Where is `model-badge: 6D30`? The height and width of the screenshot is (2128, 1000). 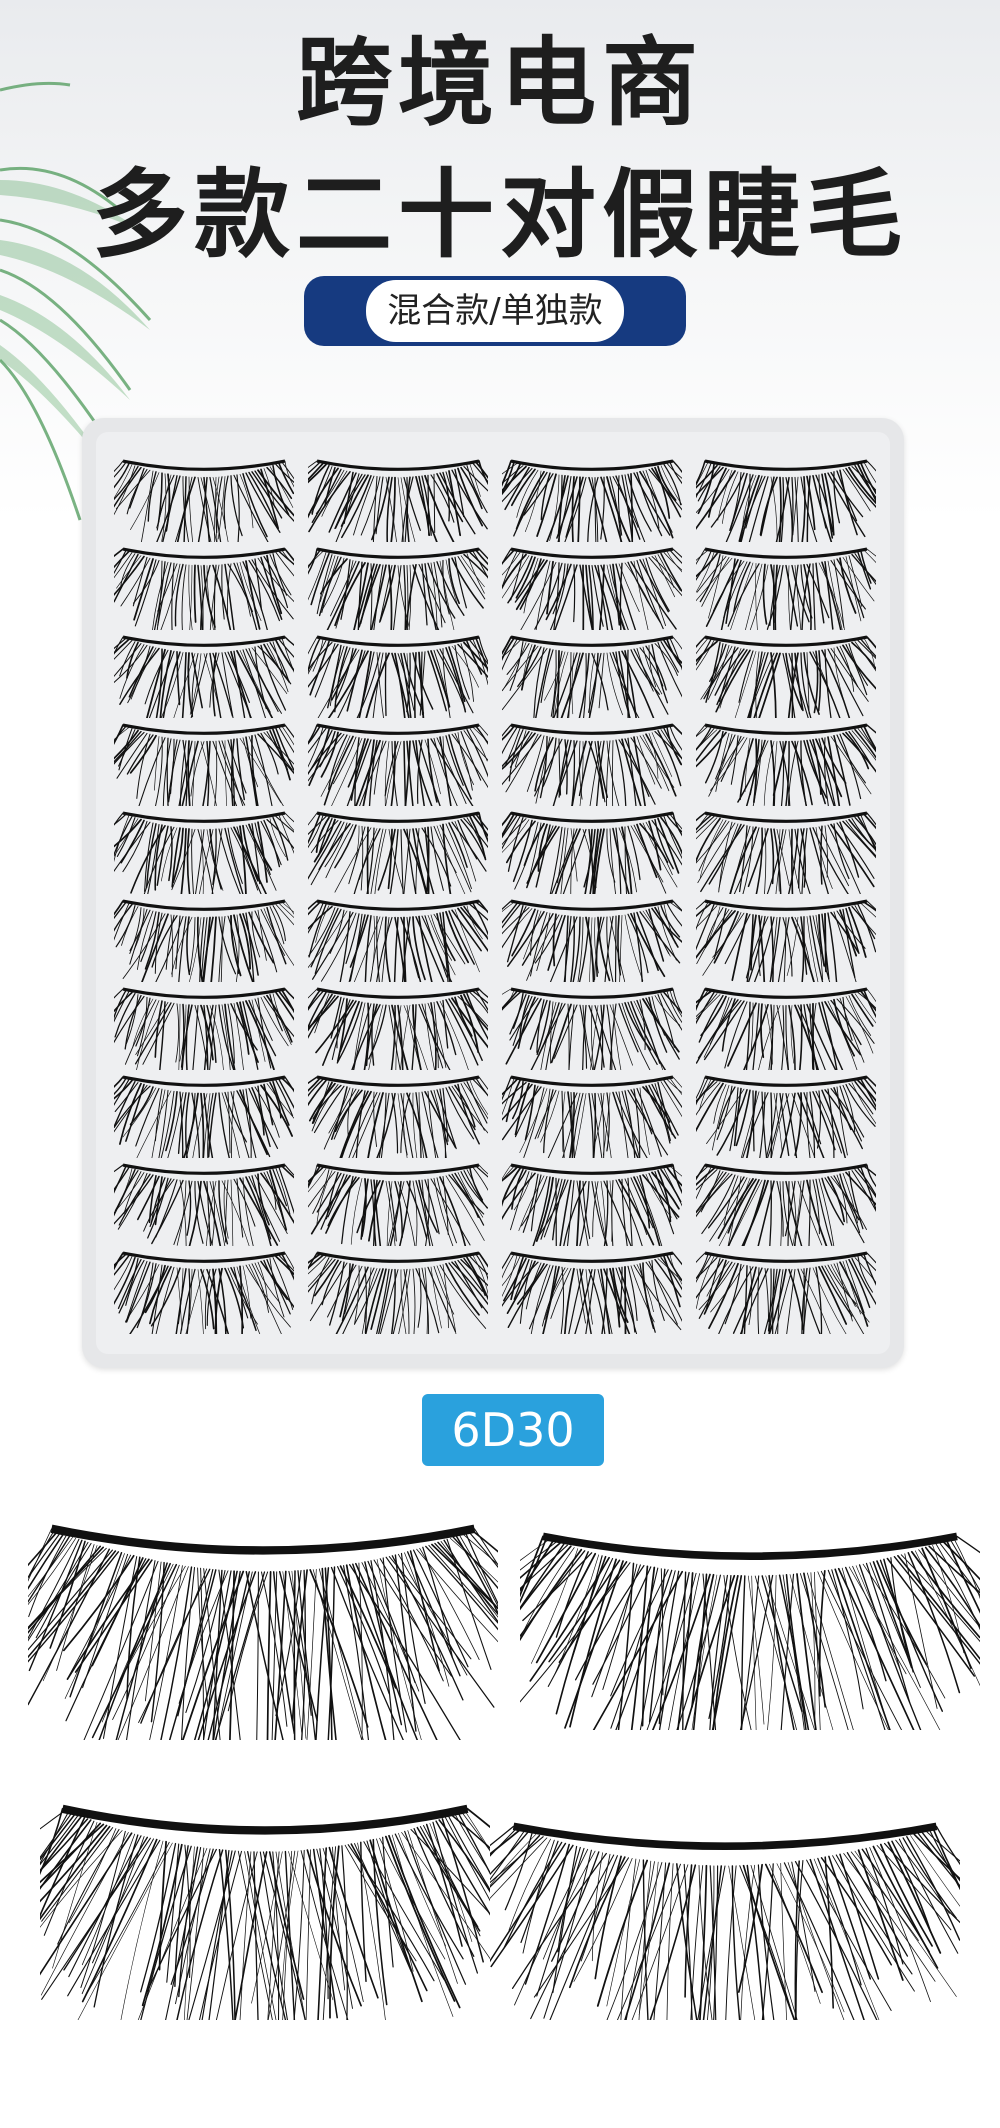 model-badge: 6D30 is located at coordinates (513, 1430).